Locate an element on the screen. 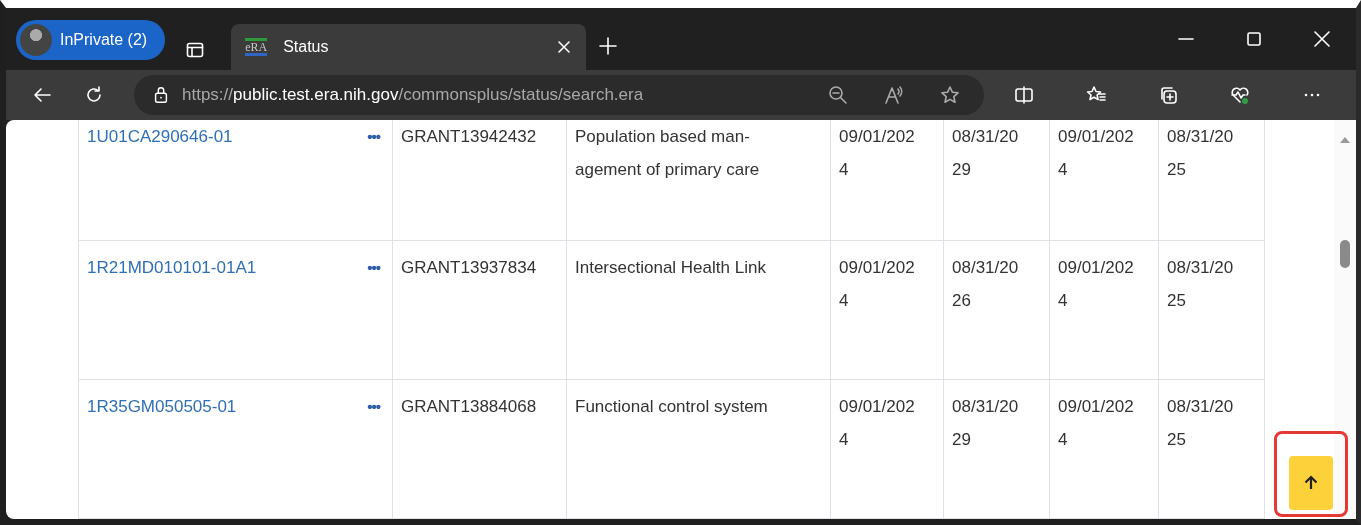  table-cell: Intersectional Health Link is located at coordinates (698, 310).